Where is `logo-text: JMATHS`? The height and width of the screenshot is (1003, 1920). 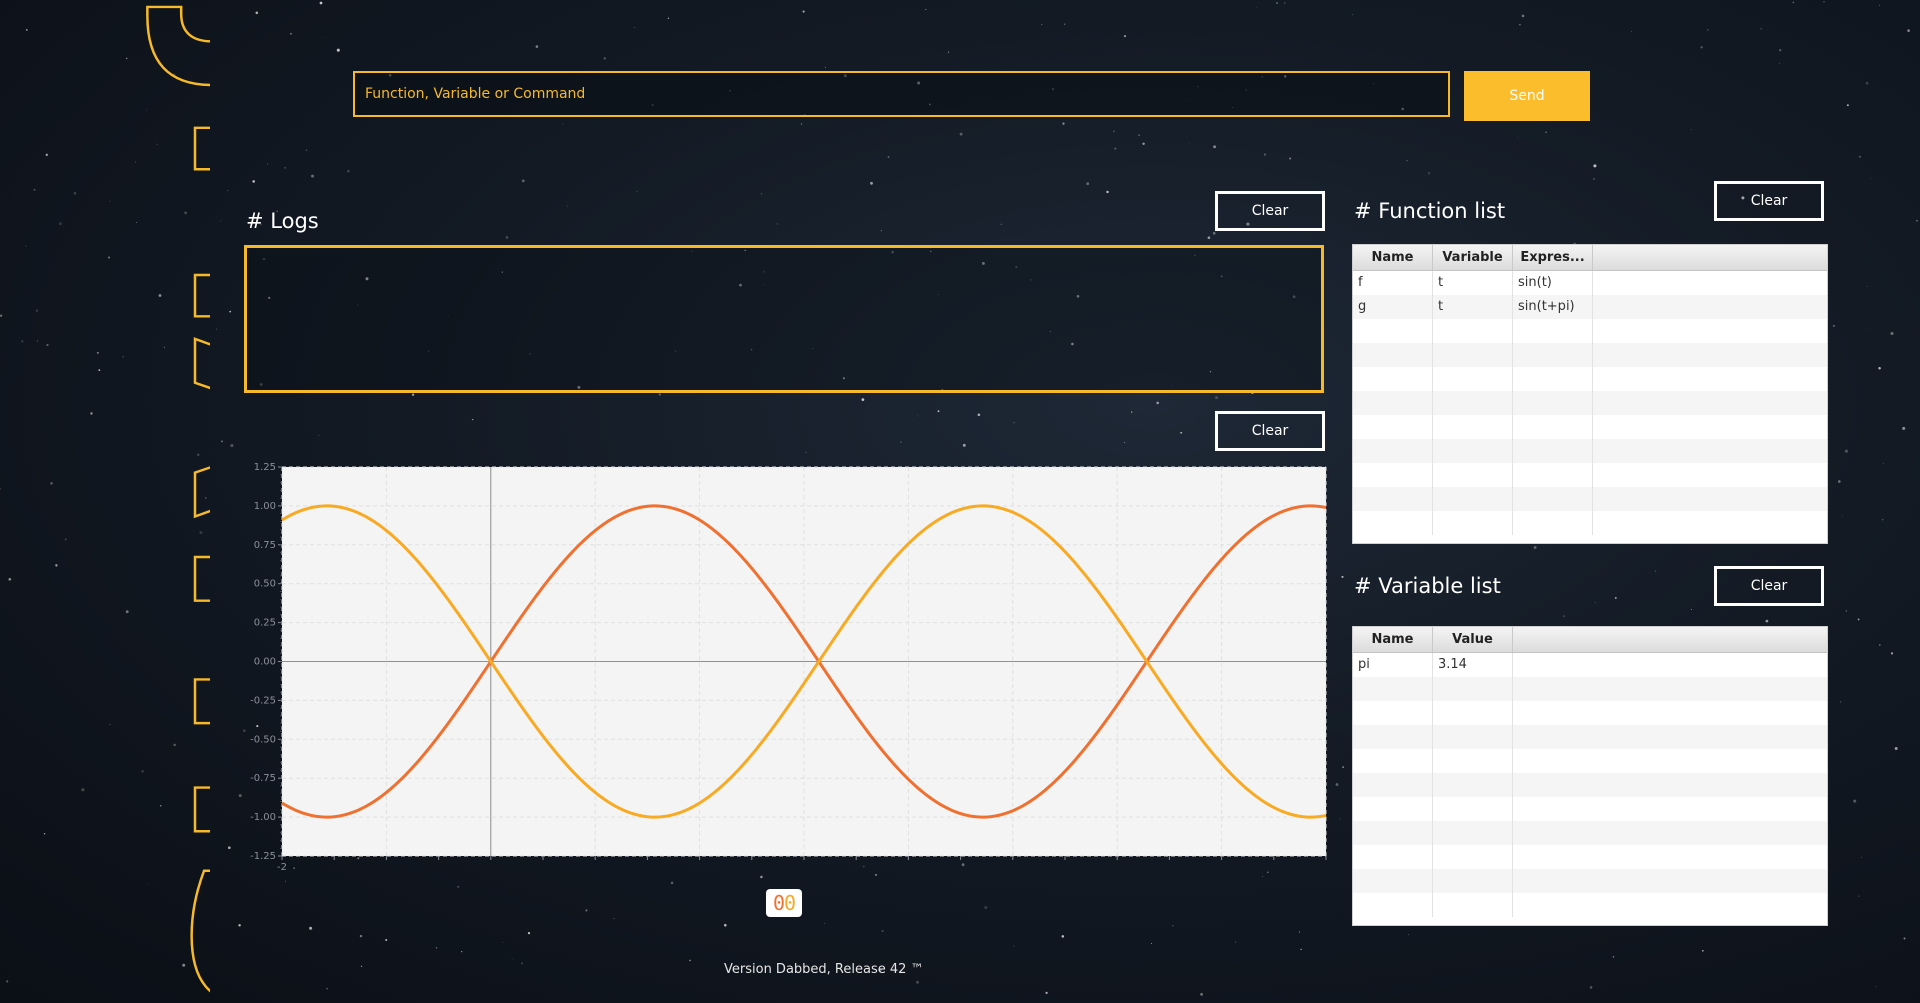
logo-text: JMATHS is located at coordinates (174, 504).